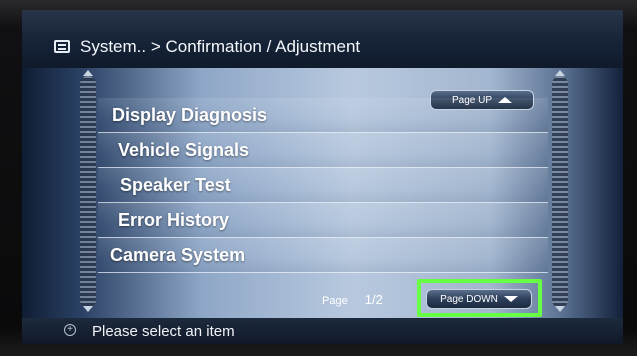 The image size is (637, 356). Describe the element at coordinates (178, 254) in the screenshot. I see `menu-item-label: Camera System` at that location.